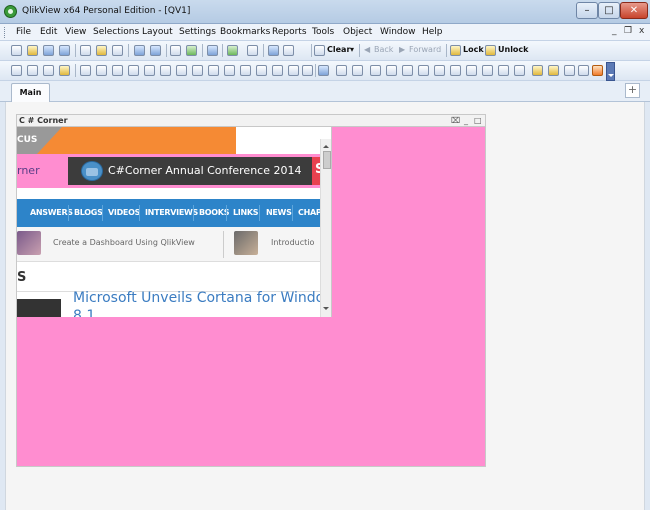  Describe the element at coordinates (16, 50) in the screenshot. I see `new-document-icon` at that location.